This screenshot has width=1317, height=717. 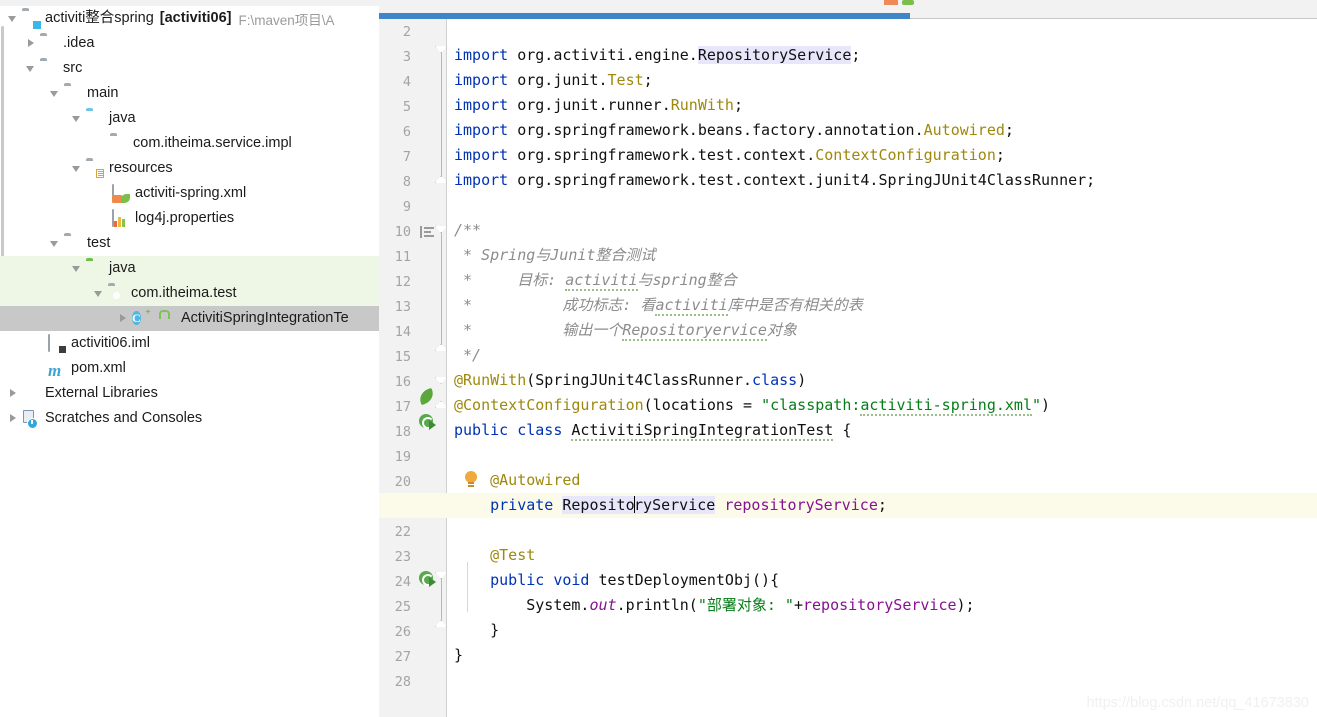 I want to click on tree-label-file-pom-xml: pom.xml, so click(x=98, y=368).